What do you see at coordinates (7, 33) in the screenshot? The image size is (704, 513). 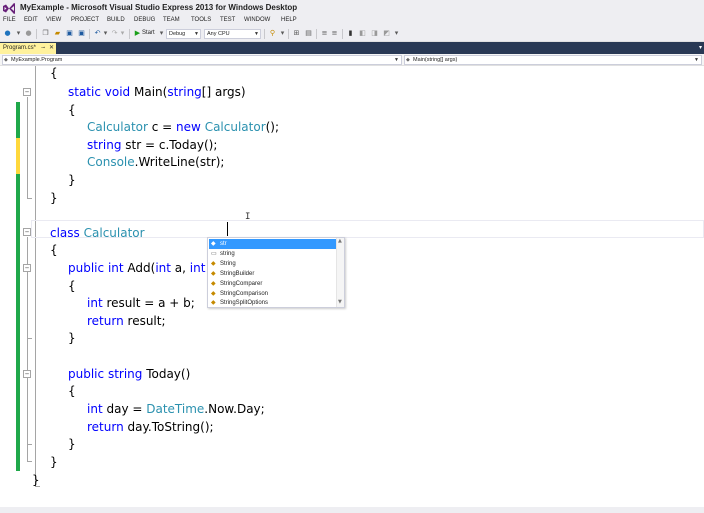 I see `back-icon: ●` at bounding box center [7, 33].